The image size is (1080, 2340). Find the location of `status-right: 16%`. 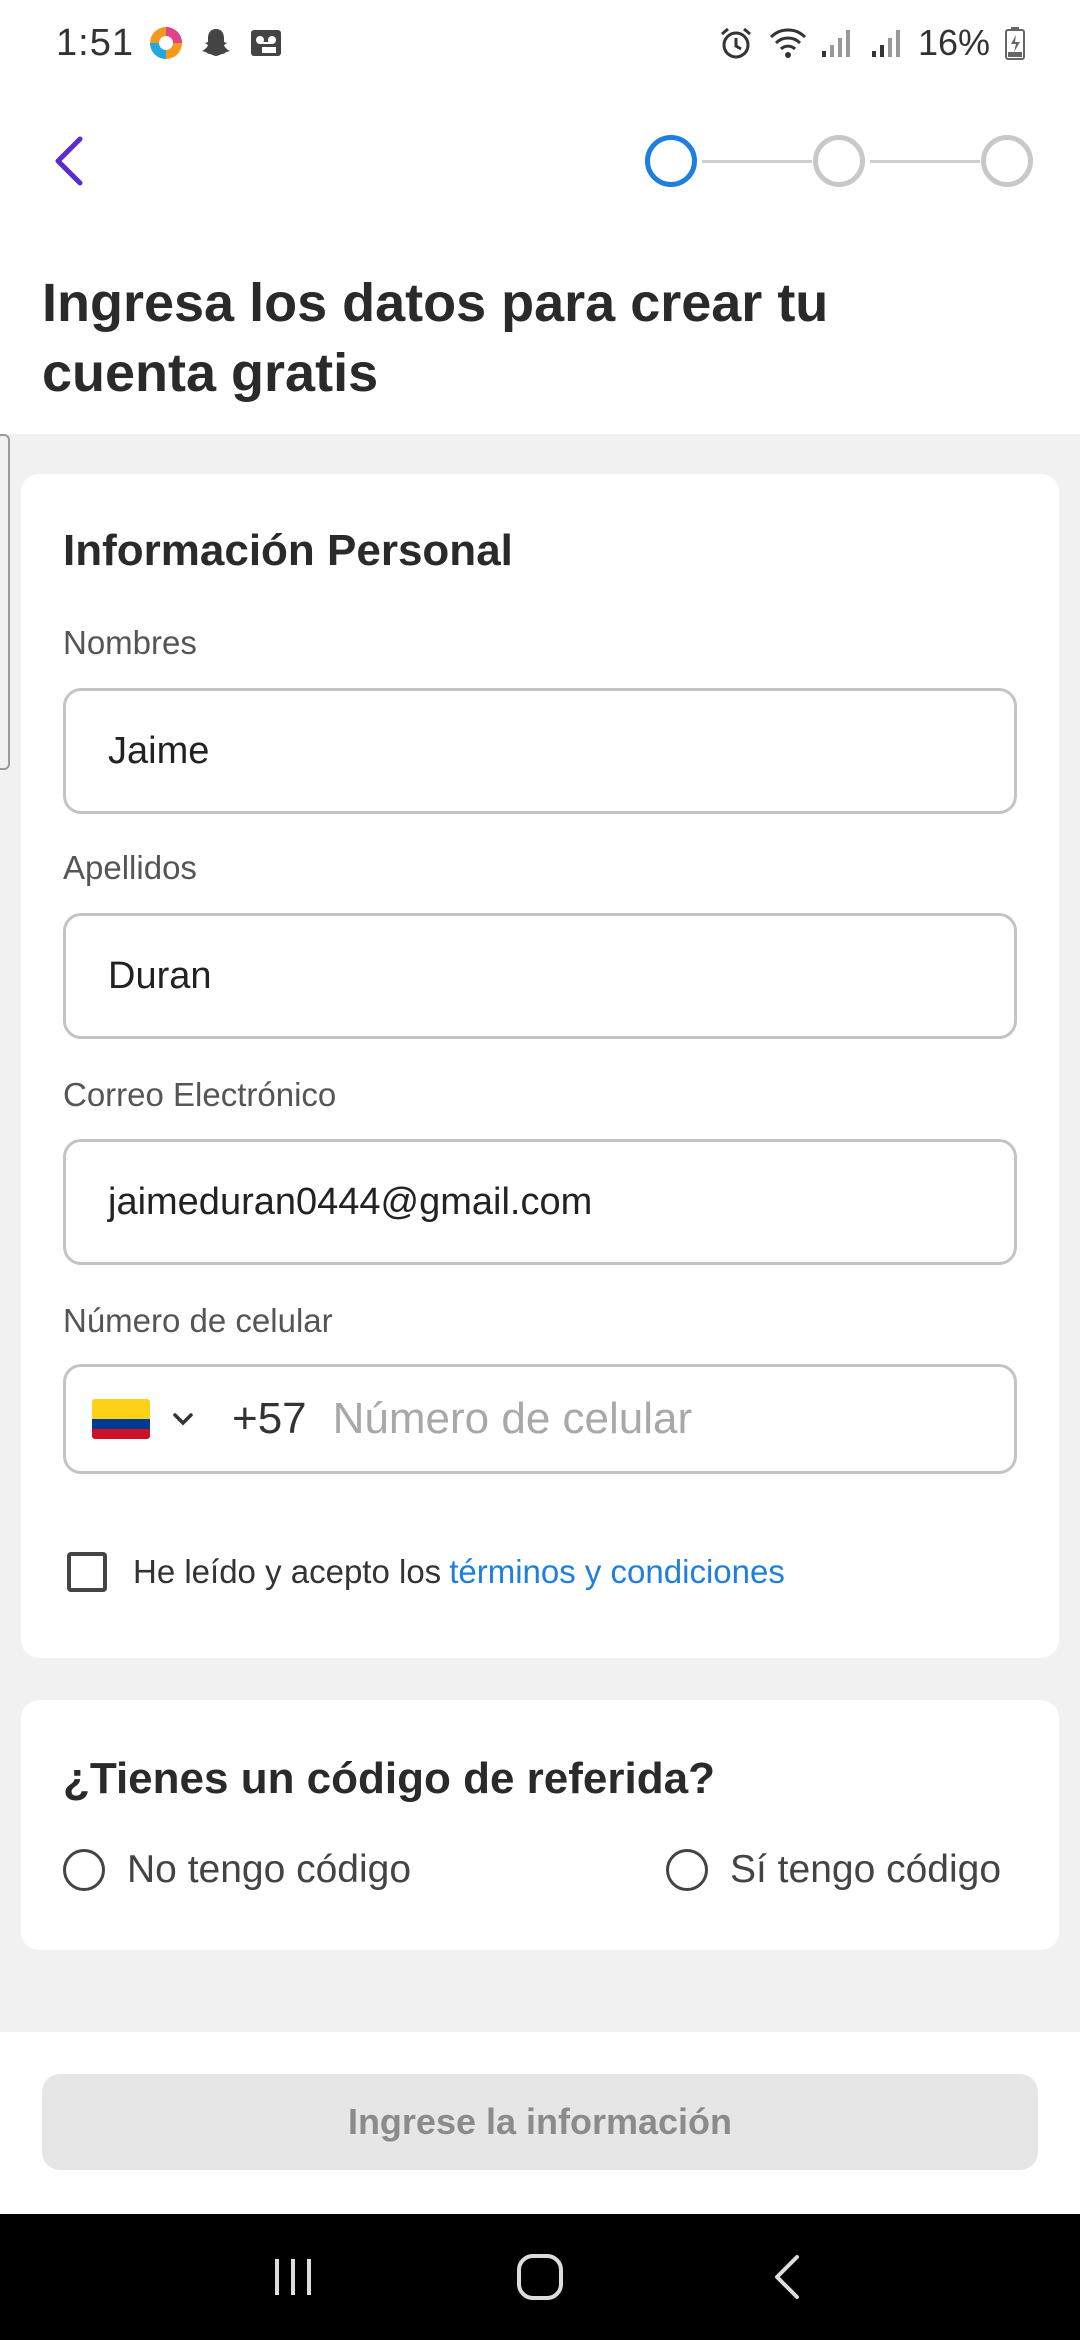

status-right: 16% is located at coordinates (872, 43).